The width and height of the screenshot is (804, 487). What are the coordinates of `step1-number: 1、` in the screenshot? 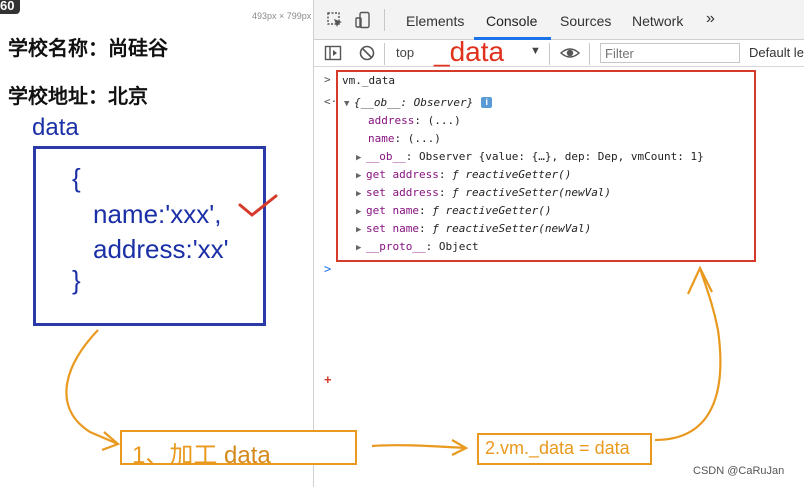 It's located at (151, 455).